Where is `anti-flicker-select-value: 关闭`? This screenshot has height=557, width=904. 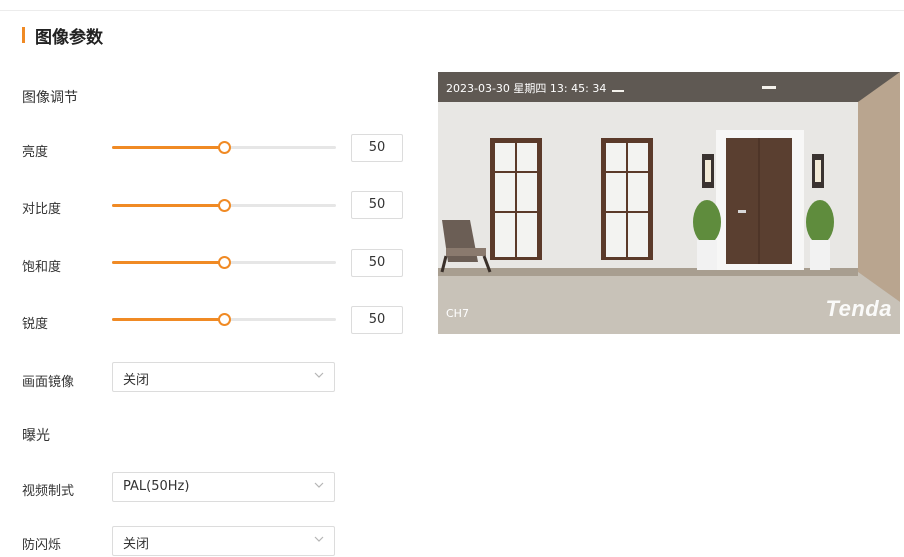 anti-flicker-select-value: 关闭 is located at coordinates (136, 544).